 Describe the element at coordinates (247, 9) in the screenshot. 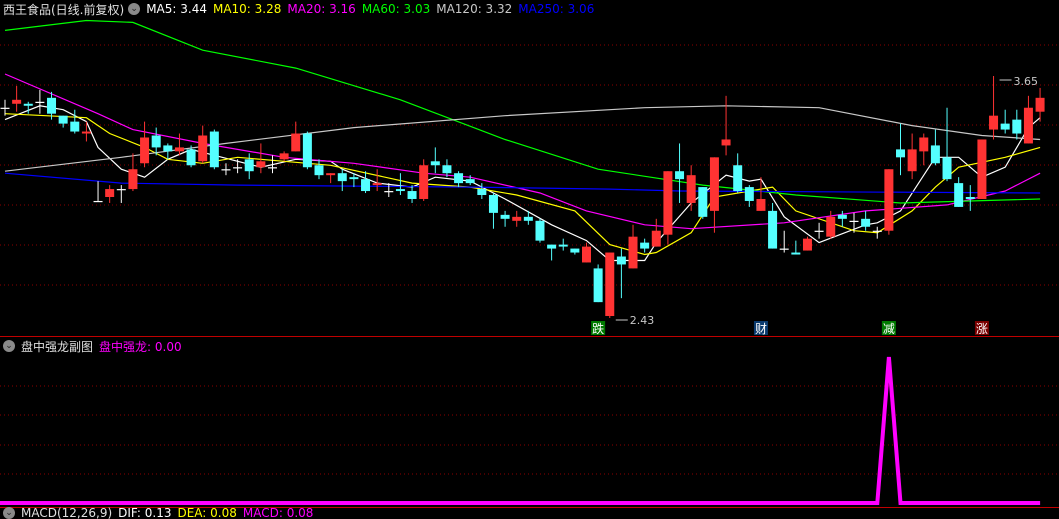

I see `ma10-label: MA10: 3.28` at that location.